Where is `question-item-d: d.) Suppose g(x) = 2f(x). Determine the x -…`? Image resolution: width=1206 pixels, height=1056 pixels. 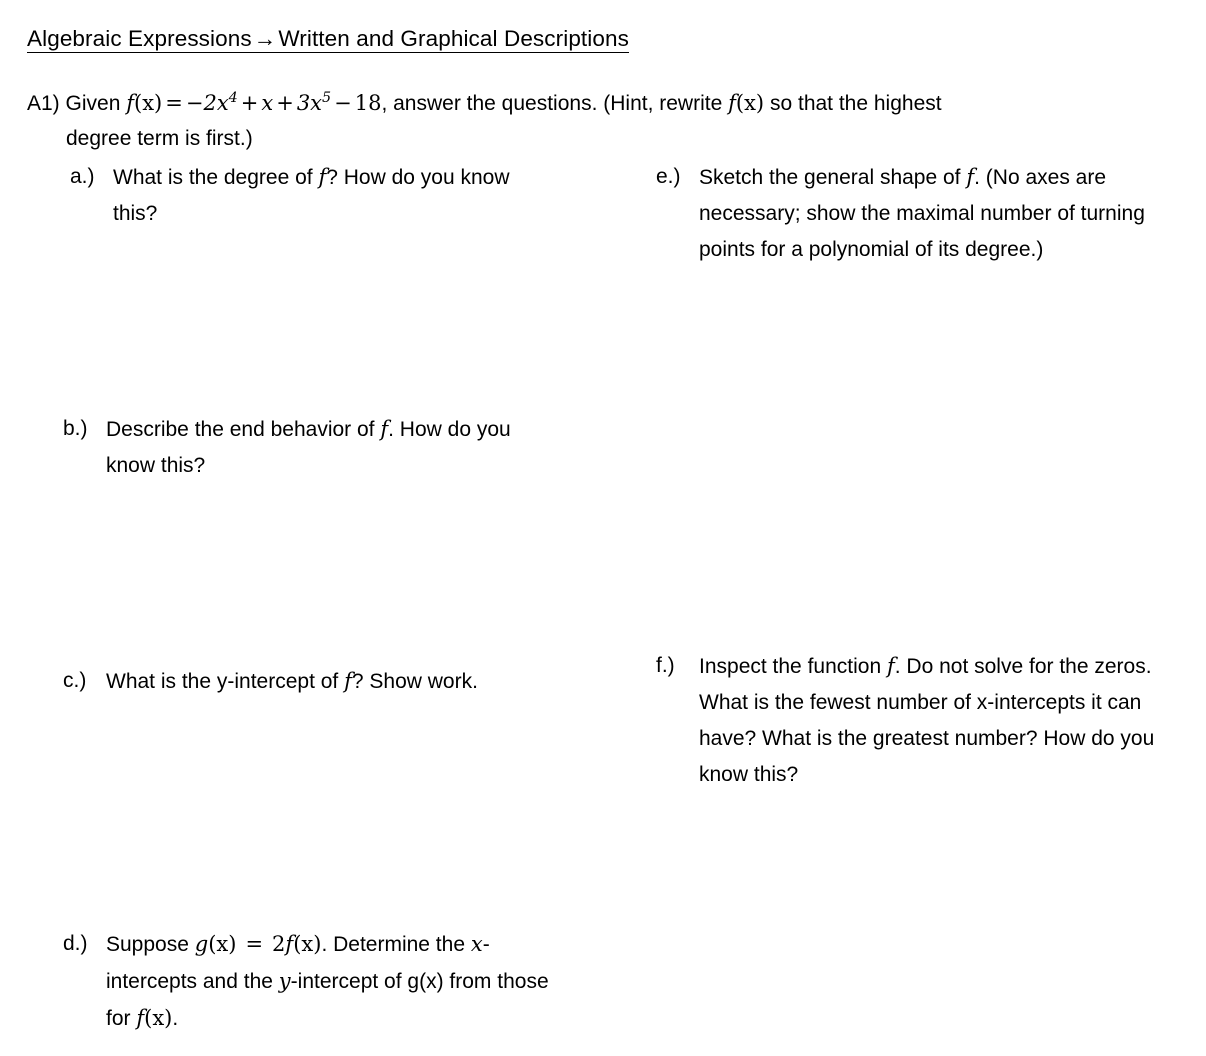 question-item-d: d.) Suppose g(x) = 2f(x). Determine the x -… is located at coordinates (308, 981).